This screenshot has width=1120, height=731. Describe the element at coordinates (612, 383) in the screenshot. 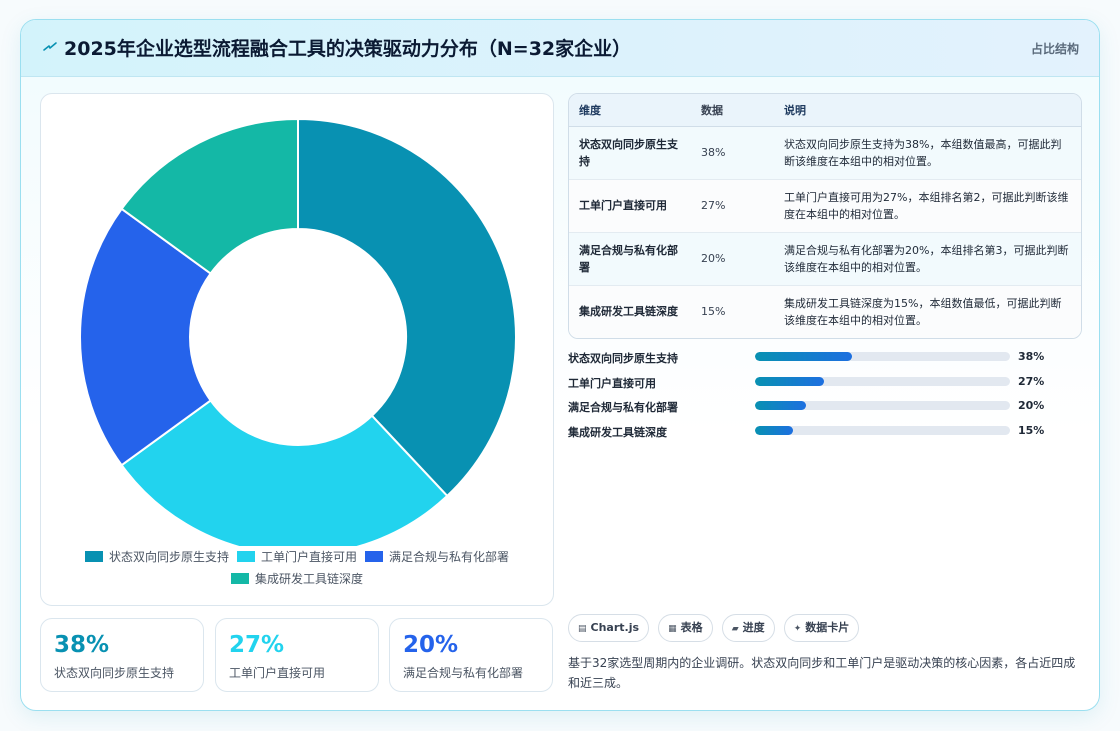

I see `progress-label: 工单门户直接可用` at that location.